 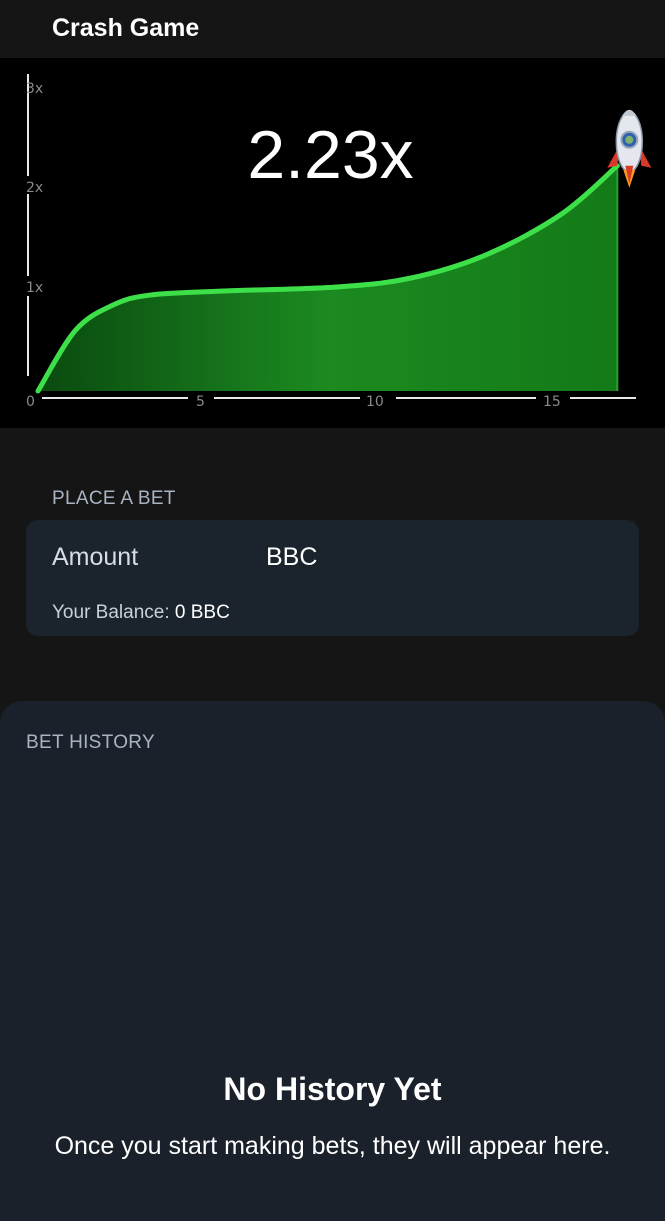 What do you see at coordinates (332, 1089) in the screenshot?
I see `empty-history-title: No History Yet` at bounding box center [332, 1089].